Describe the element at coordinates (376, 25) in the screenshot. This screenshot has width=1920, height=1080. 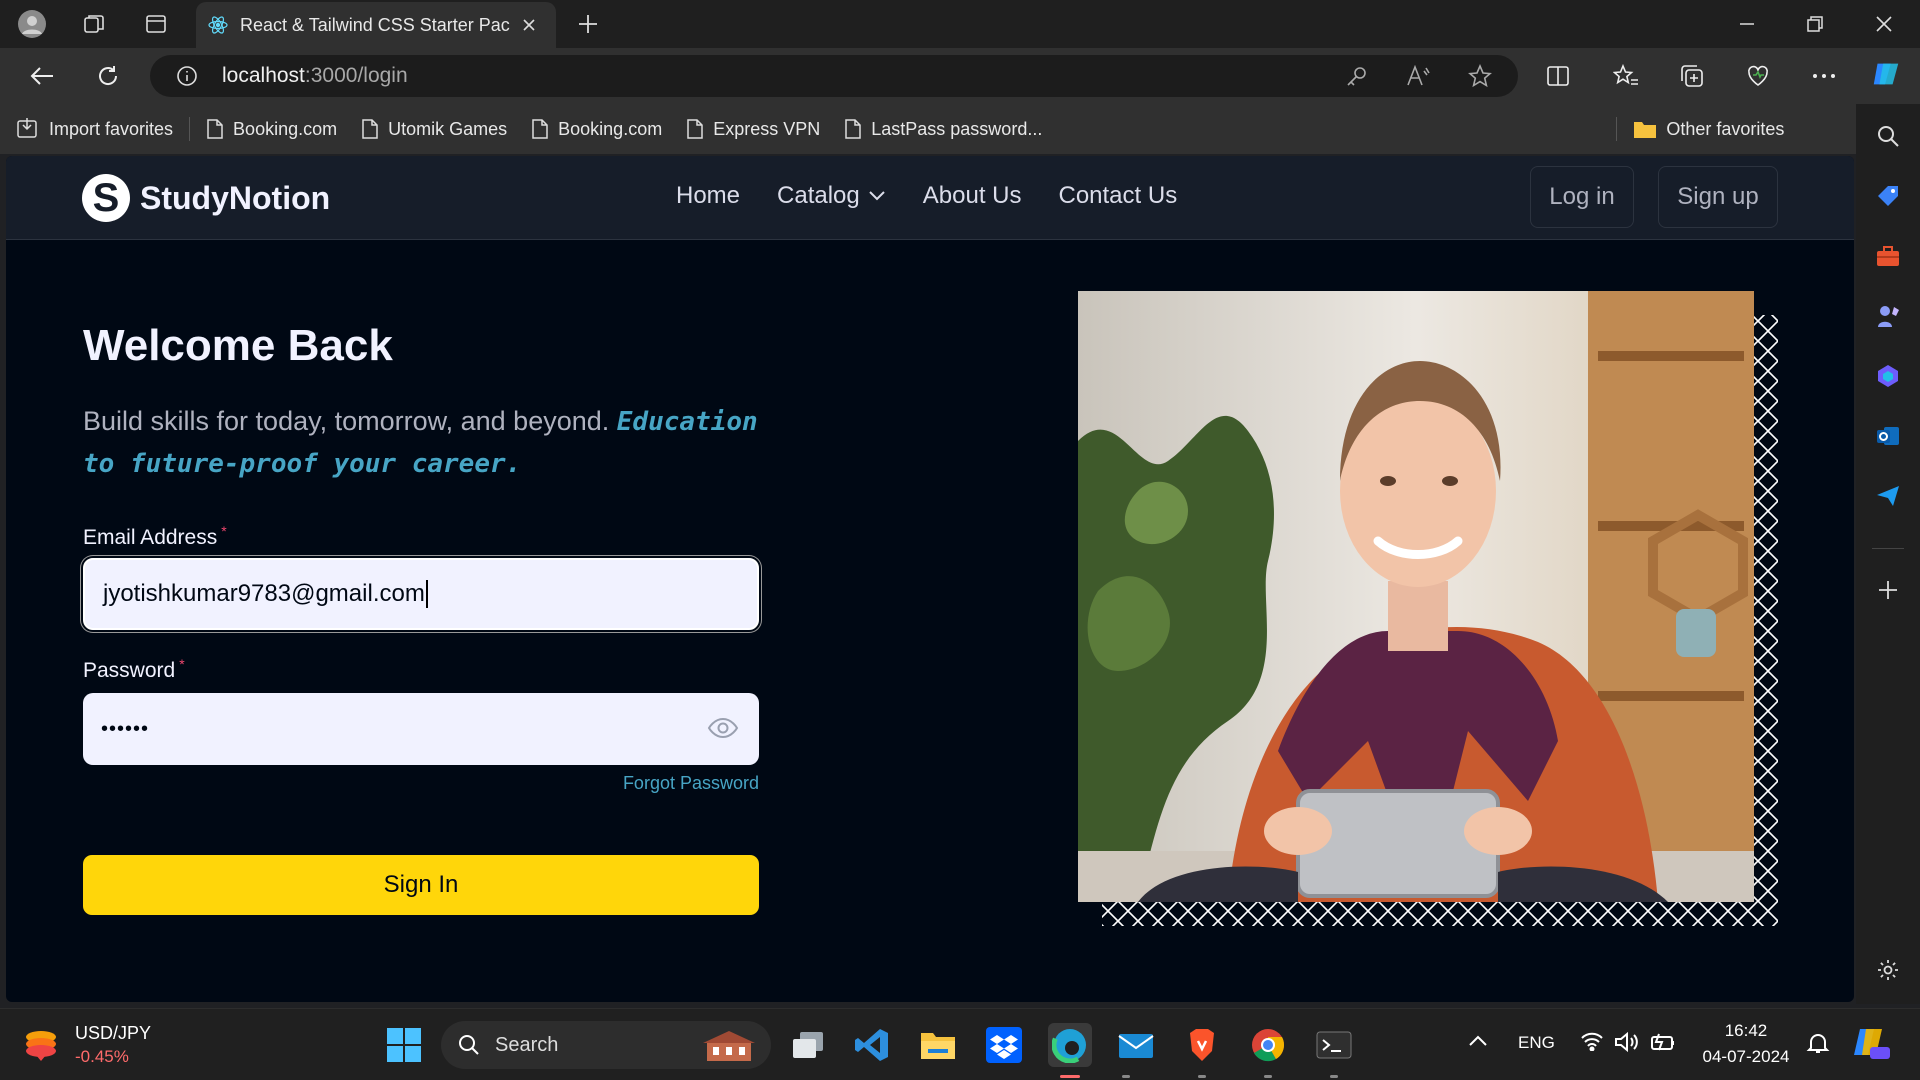
I see `active-tab: React & Tailwind CSS Starter Pack` at that location.